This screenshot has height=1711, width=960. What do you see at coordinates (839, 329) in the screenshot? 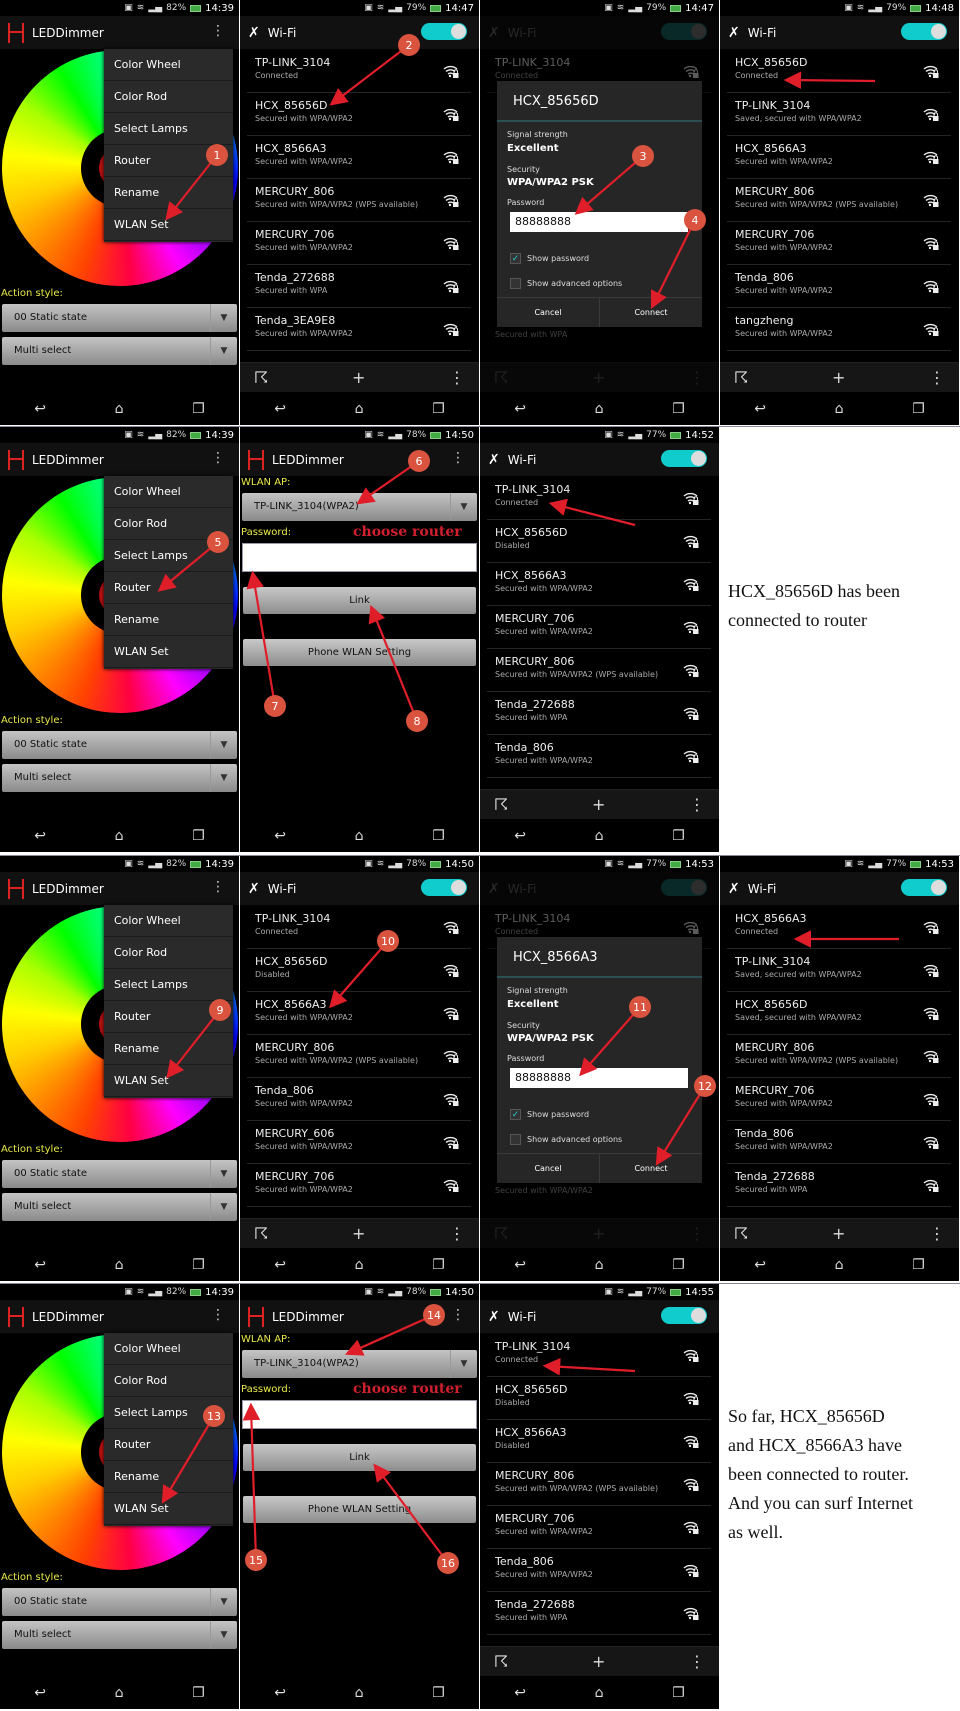
I see `network-item: tangzheng Secured with WPA/WPA2` at bounding box center [839, 329].